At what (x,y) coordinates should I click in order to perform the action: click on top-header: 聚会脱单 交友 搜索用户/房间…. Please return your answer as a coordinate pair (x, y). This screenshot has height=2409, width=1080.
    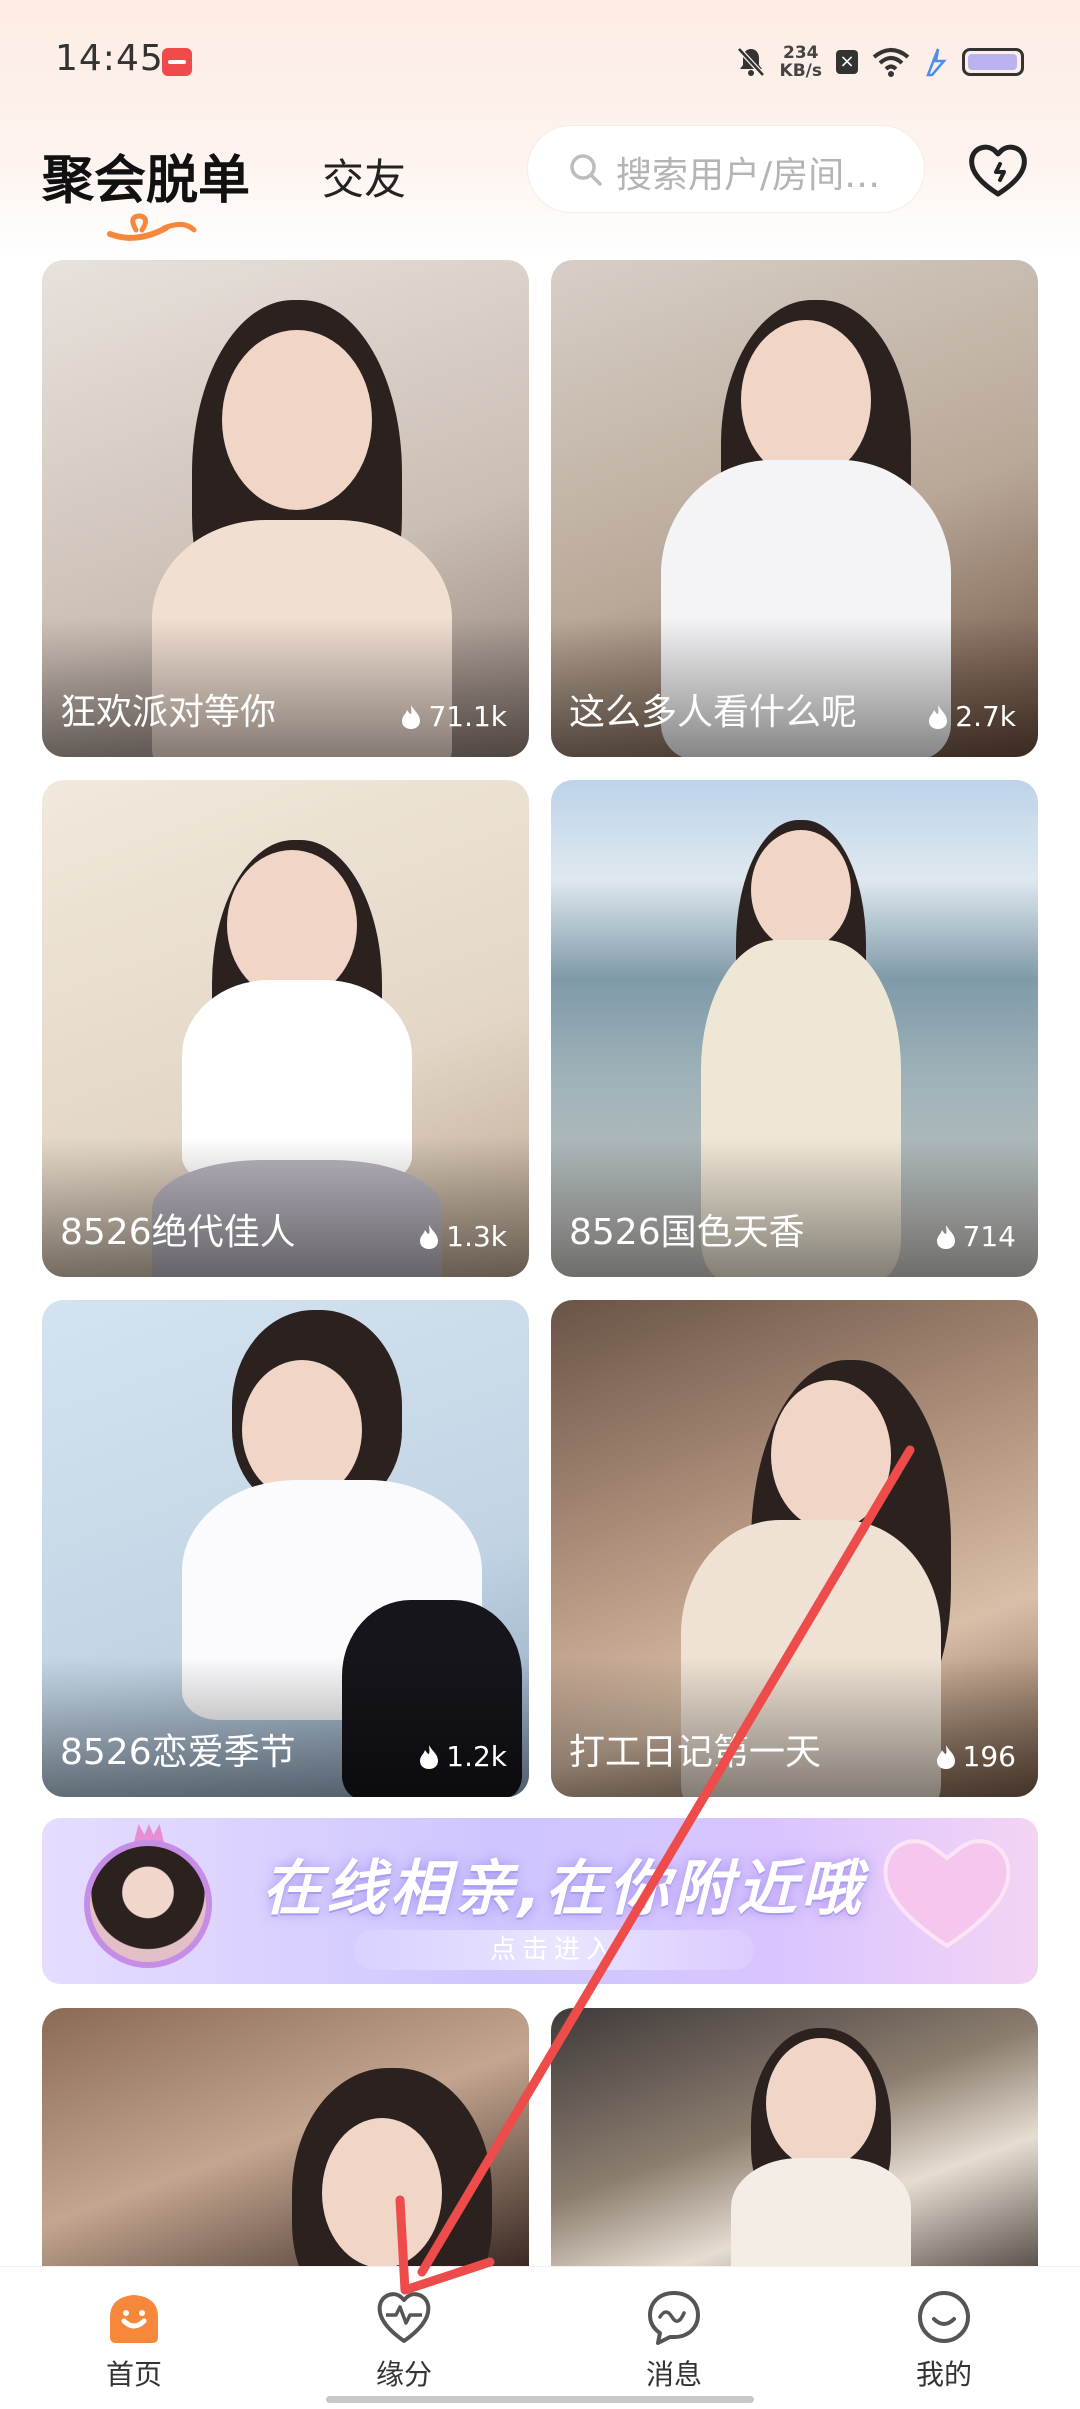
    Looking at the image, I should click on (540, 190).